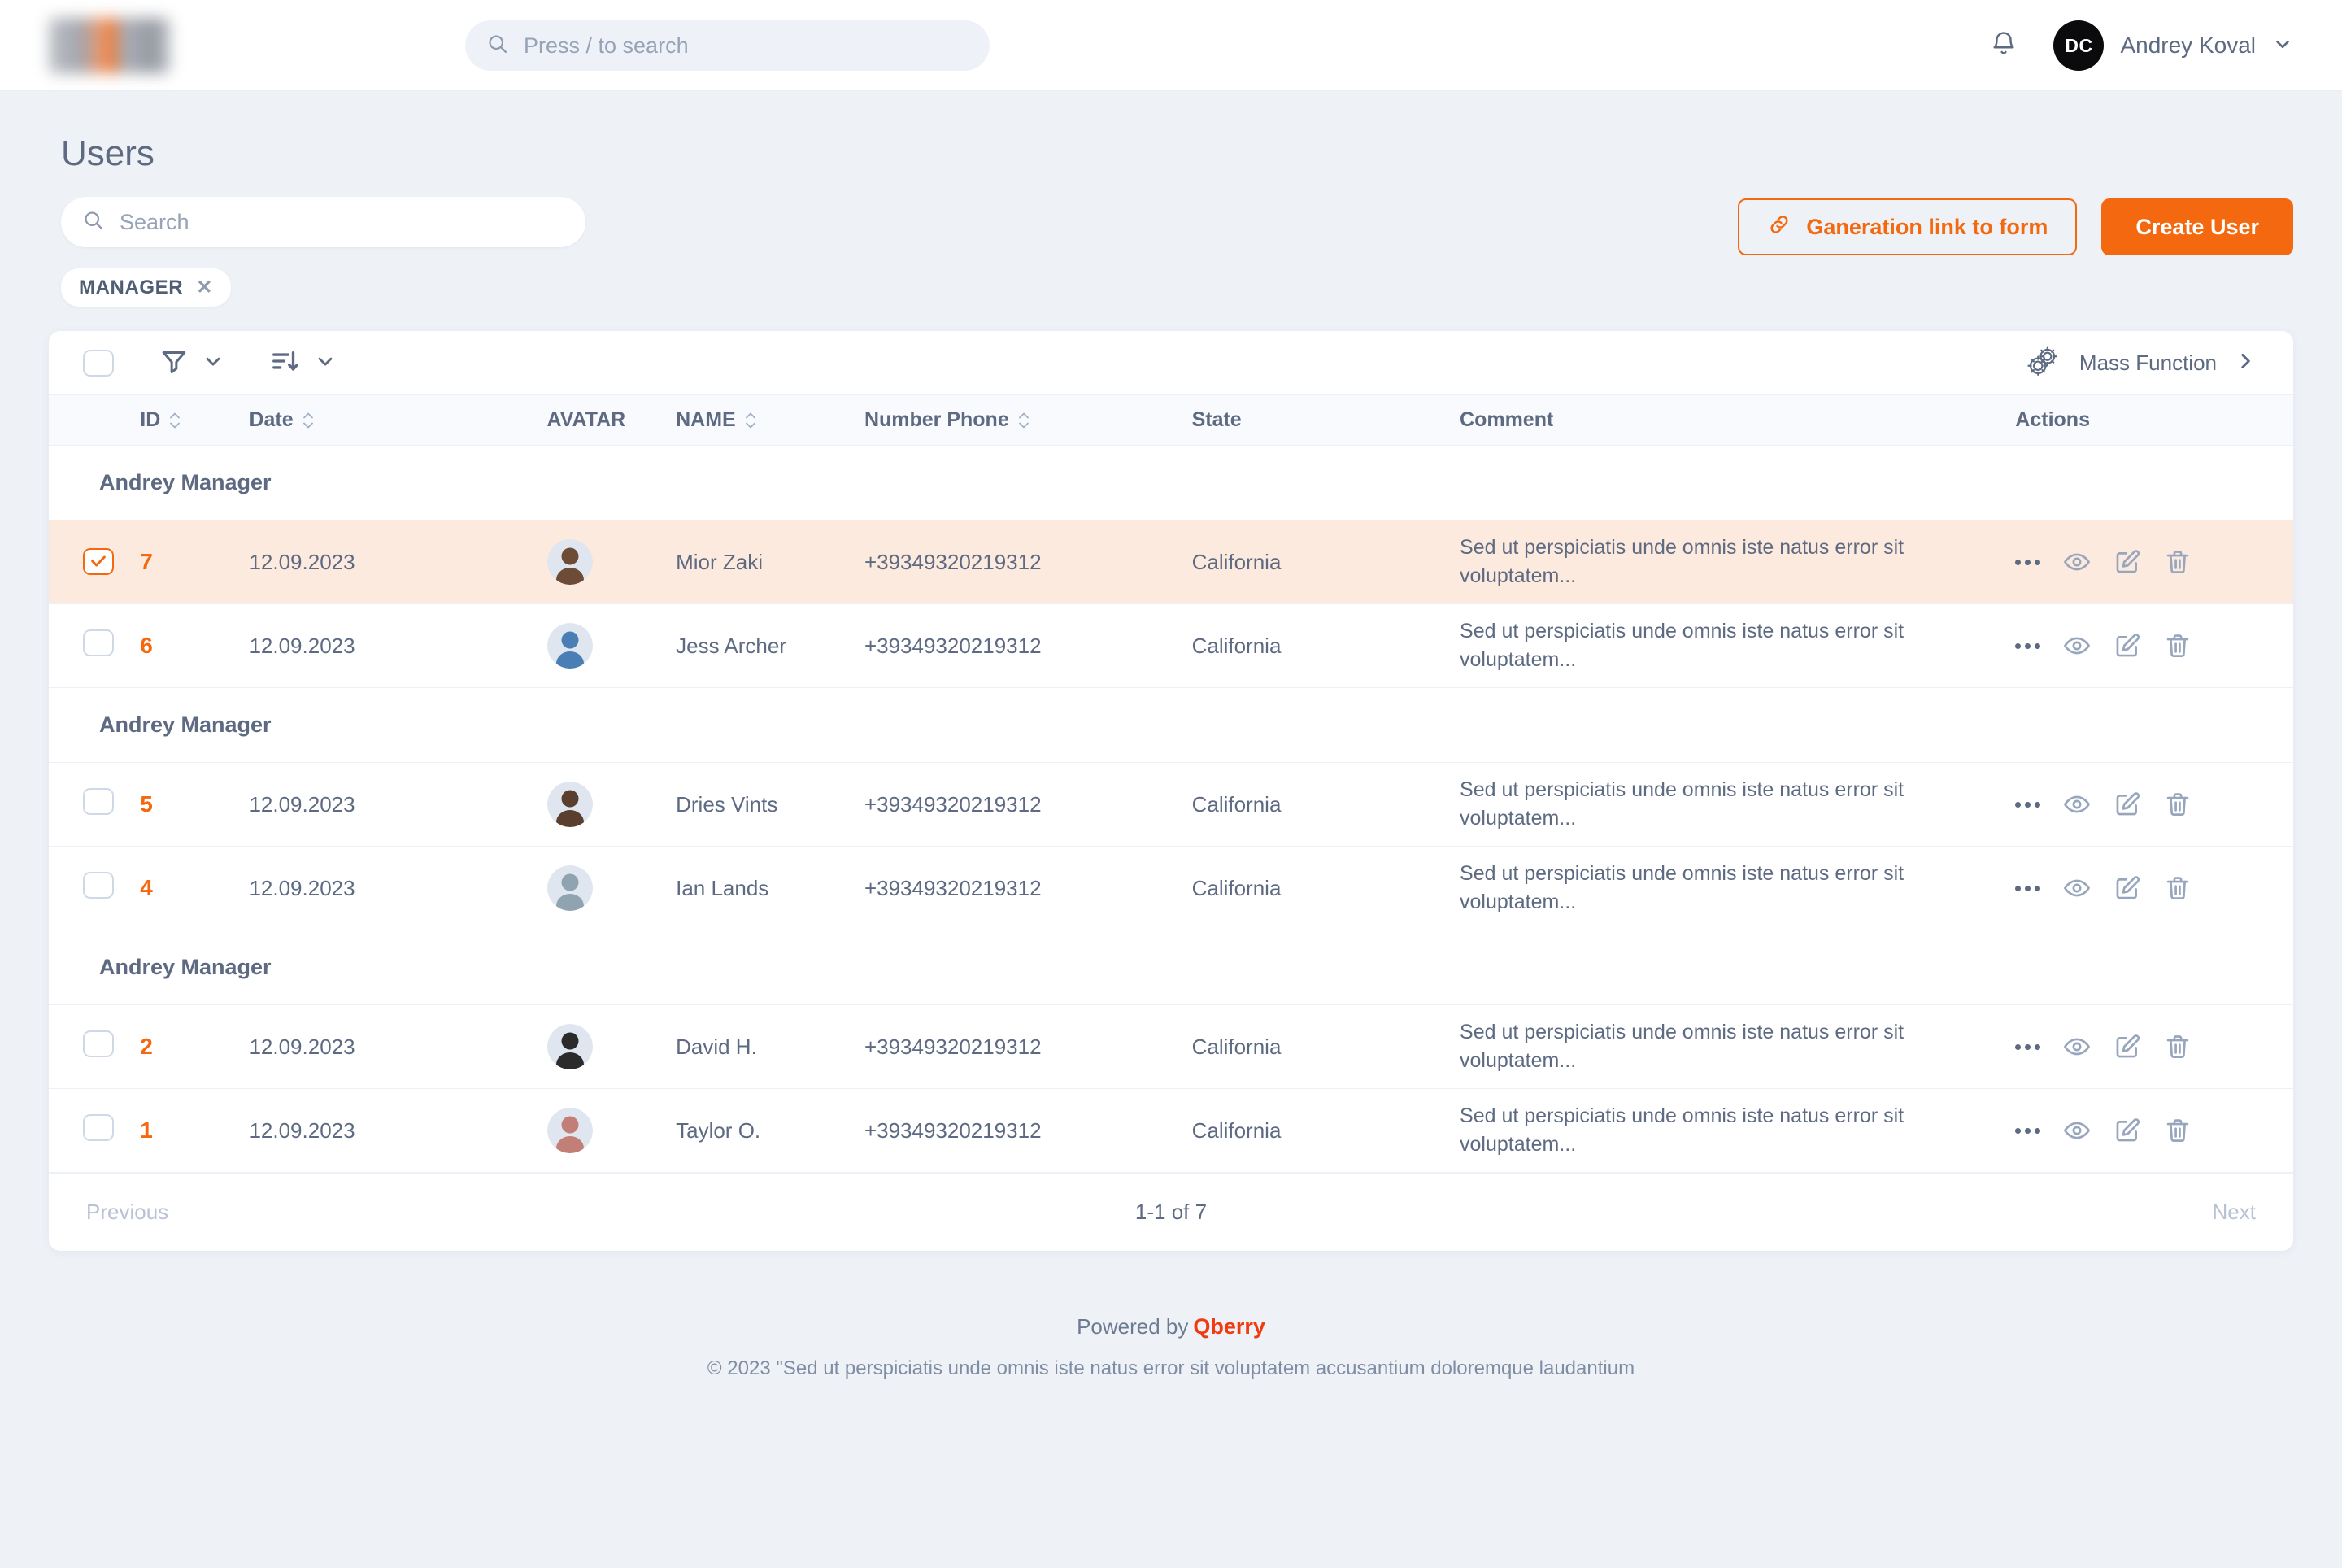 The image size is (2342, 1568). I want to click on generate-link-button: Ganeration link to form, so click(1908, 226).